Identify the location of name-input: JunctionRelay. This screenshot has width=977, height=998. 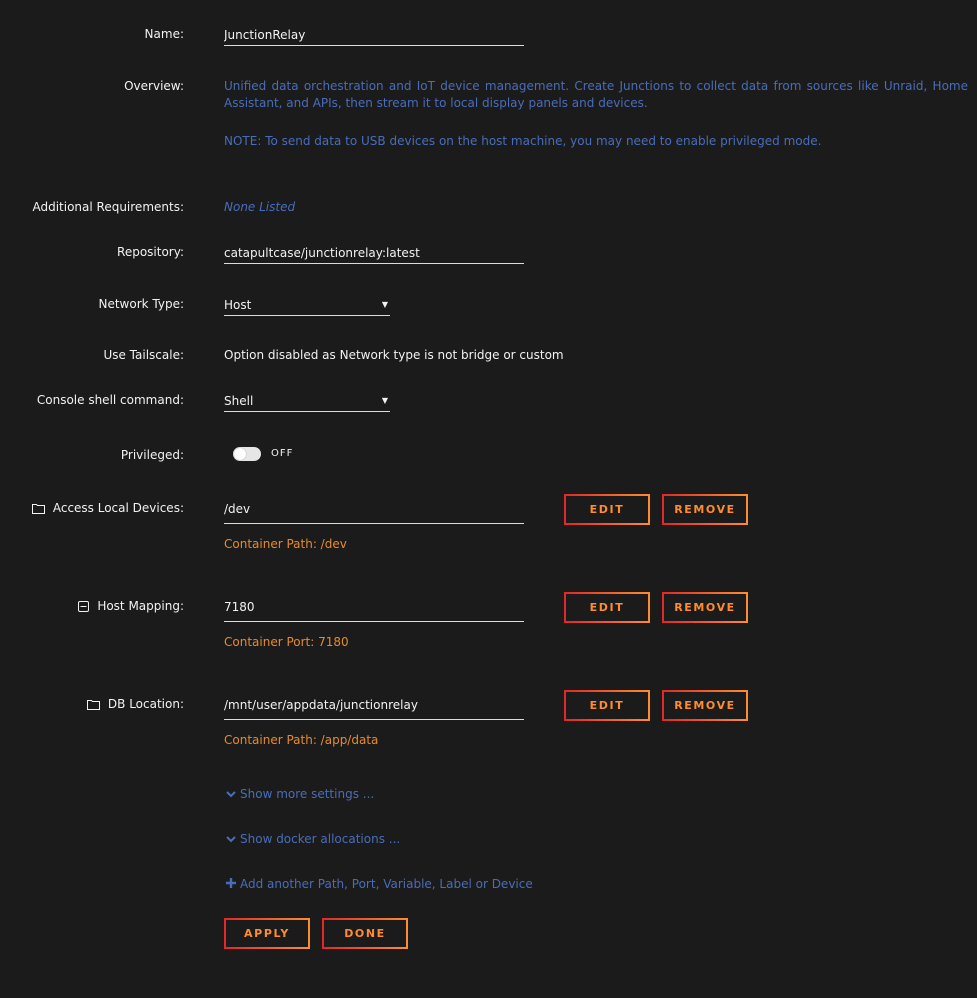
(374, 35).